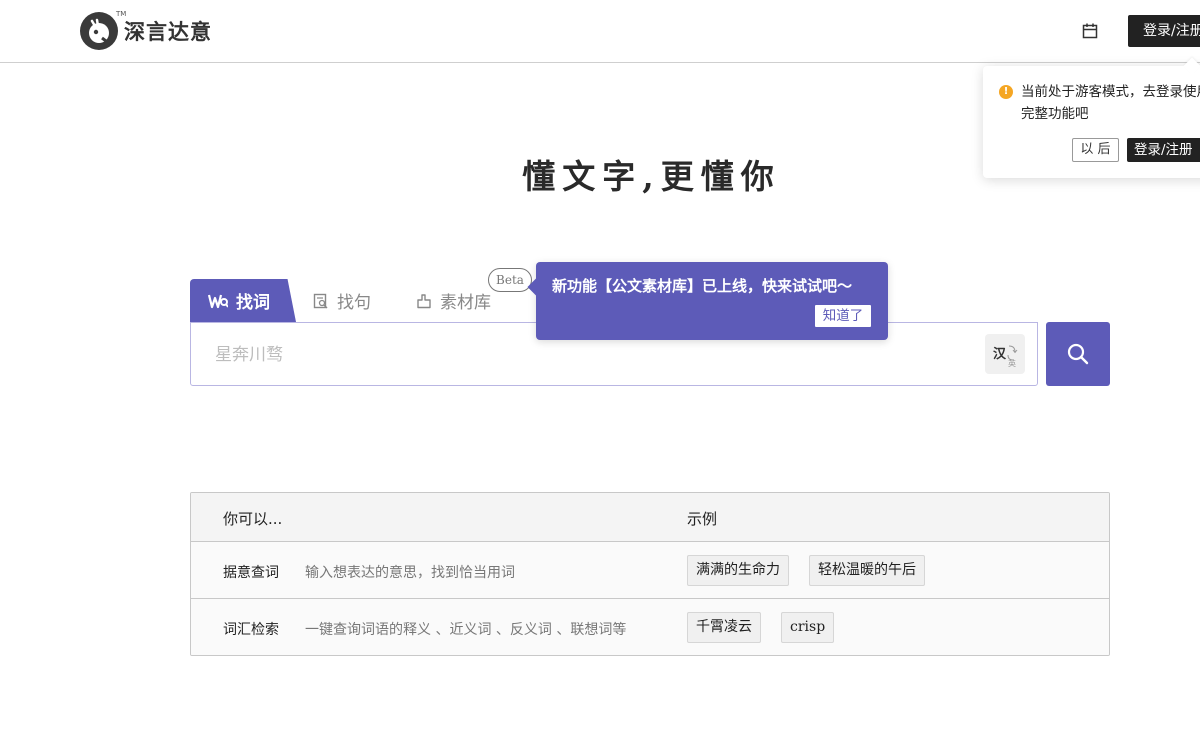 This screenshot has width=1200, height=750. What do you see at coordinates (585, 355) in the screenshot?
I see `search-input` at bounding box center [585, 355].